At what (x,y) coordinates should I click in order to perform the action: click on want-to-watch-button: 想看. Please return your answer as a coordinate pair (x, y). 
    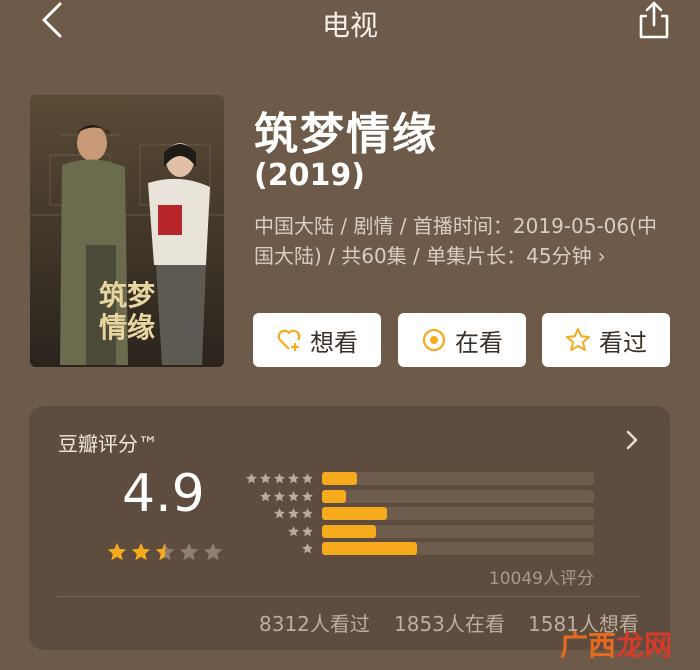
    Looking at the image, I should click on (317, 340).